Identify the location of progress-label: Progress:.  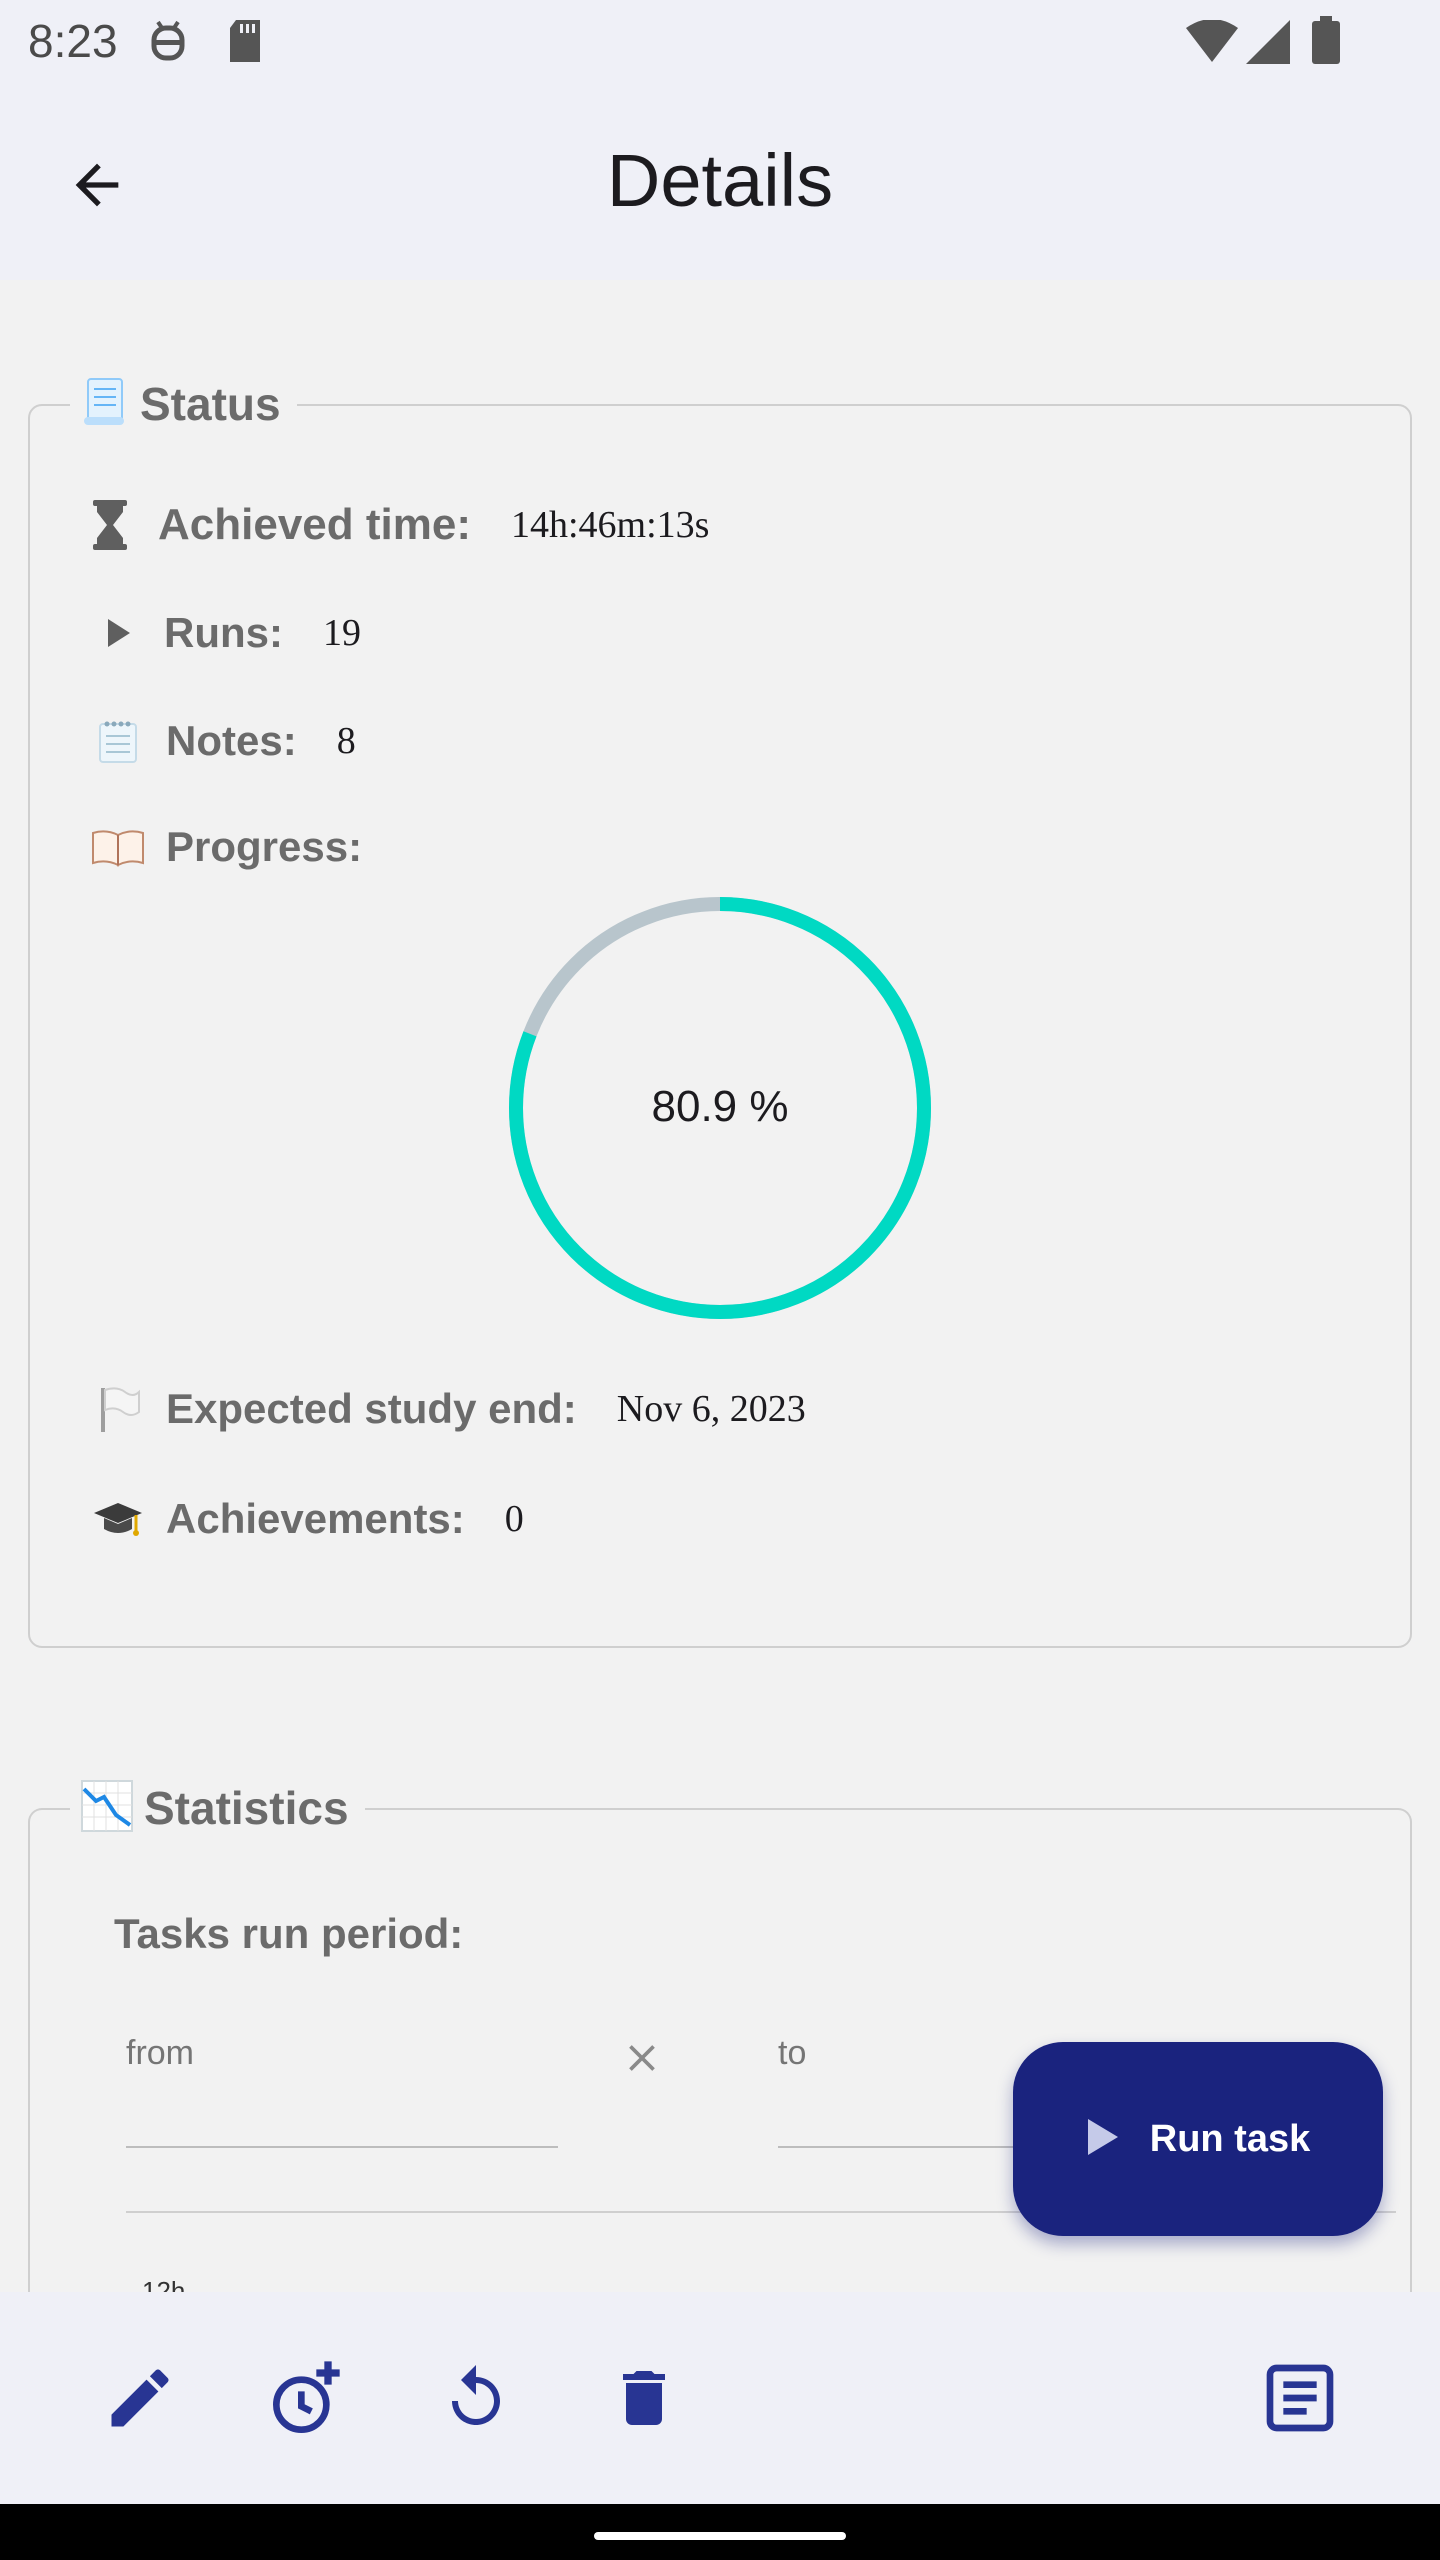
(264, 846).